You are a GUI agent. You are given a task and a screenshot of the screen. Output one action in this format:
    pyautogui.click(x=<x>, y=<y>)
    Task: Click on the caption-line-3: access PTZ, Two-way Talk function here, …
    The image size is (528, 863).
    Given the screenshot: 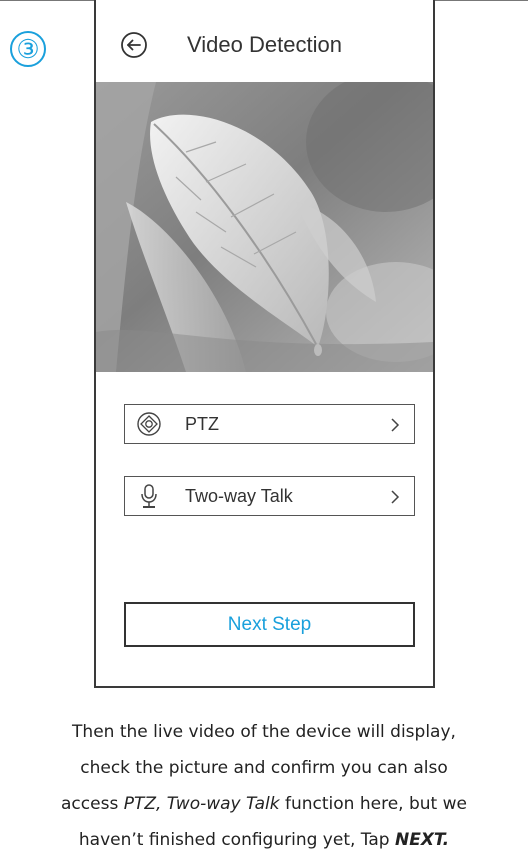 What is the action you would take?
    pyautogui.click(x=264, y=804)
    